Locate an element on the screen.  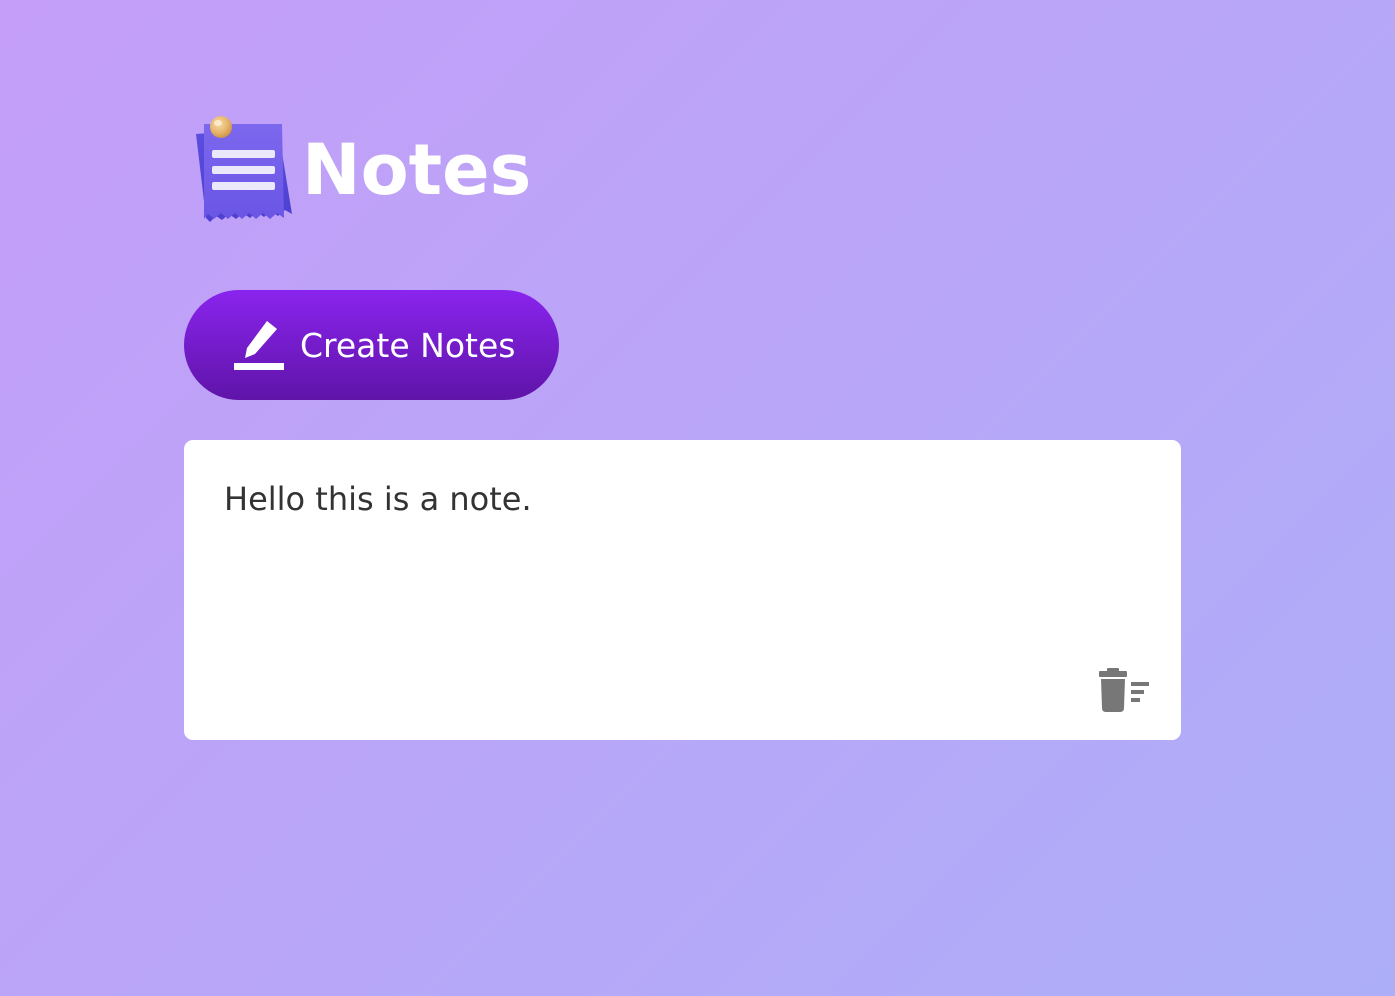
trash-icon is located at coordinates (1124, 690).